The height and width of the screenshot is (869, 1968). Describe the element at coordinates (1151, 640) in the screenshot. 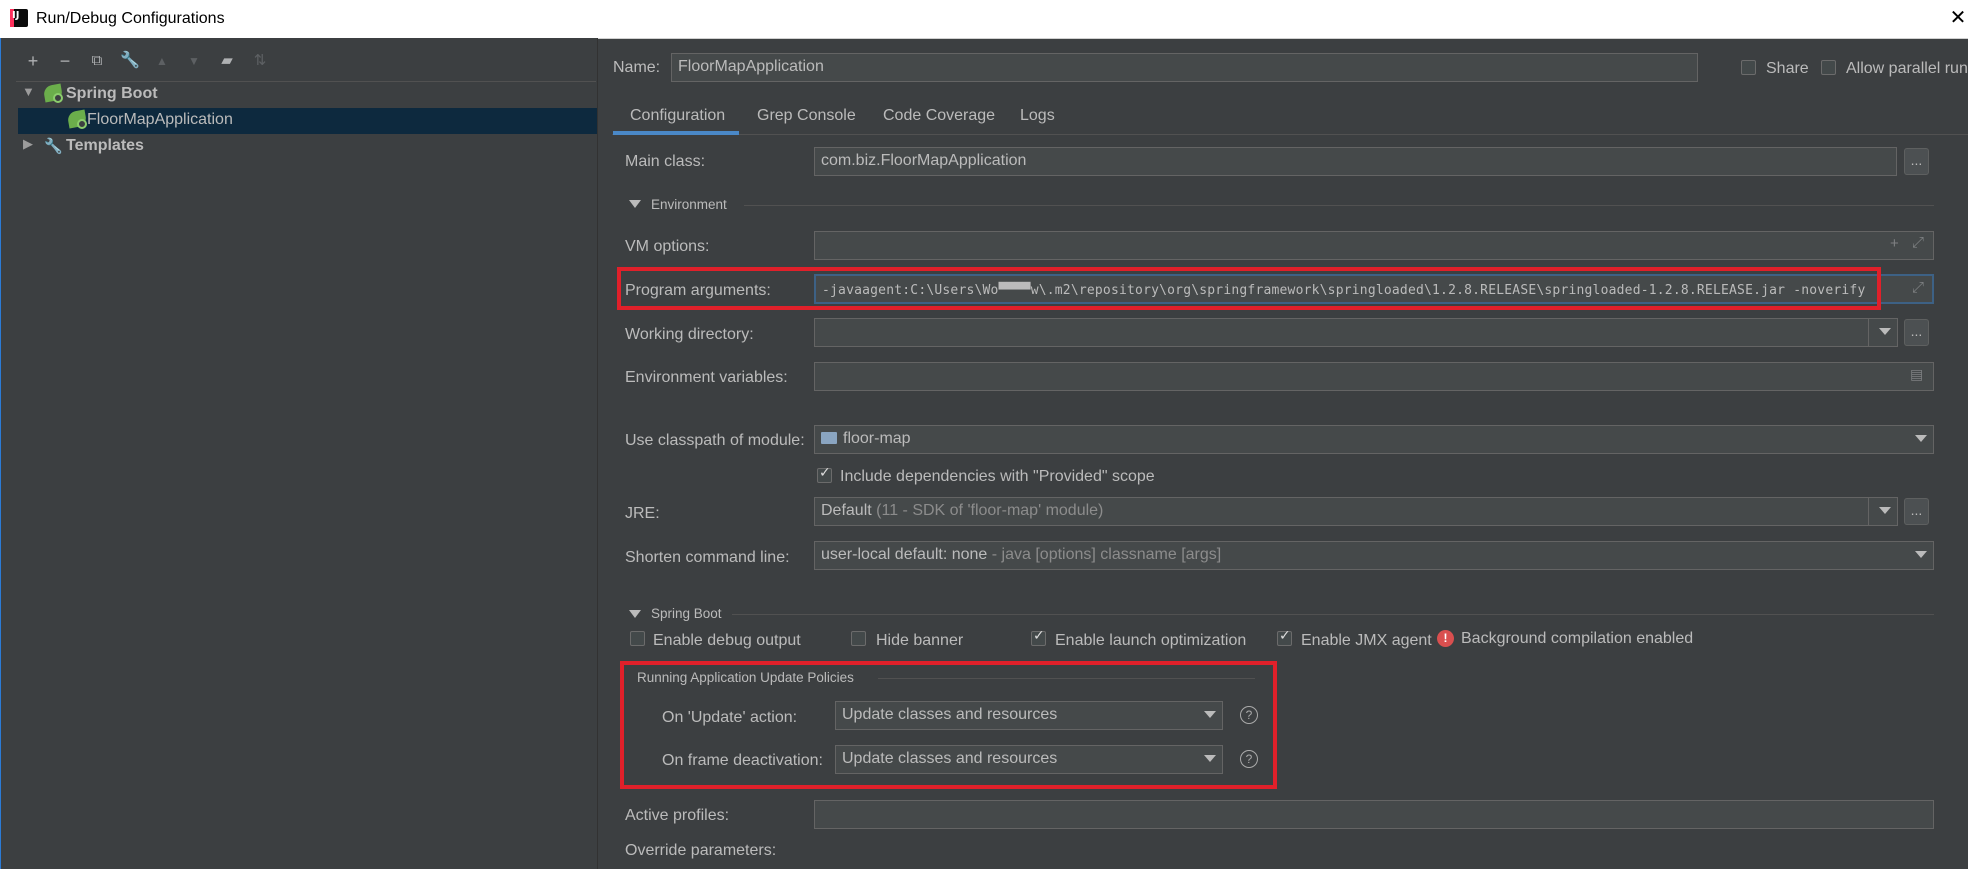

I see `enable-launch-optimization-label: Enable launch optimization` at that location.